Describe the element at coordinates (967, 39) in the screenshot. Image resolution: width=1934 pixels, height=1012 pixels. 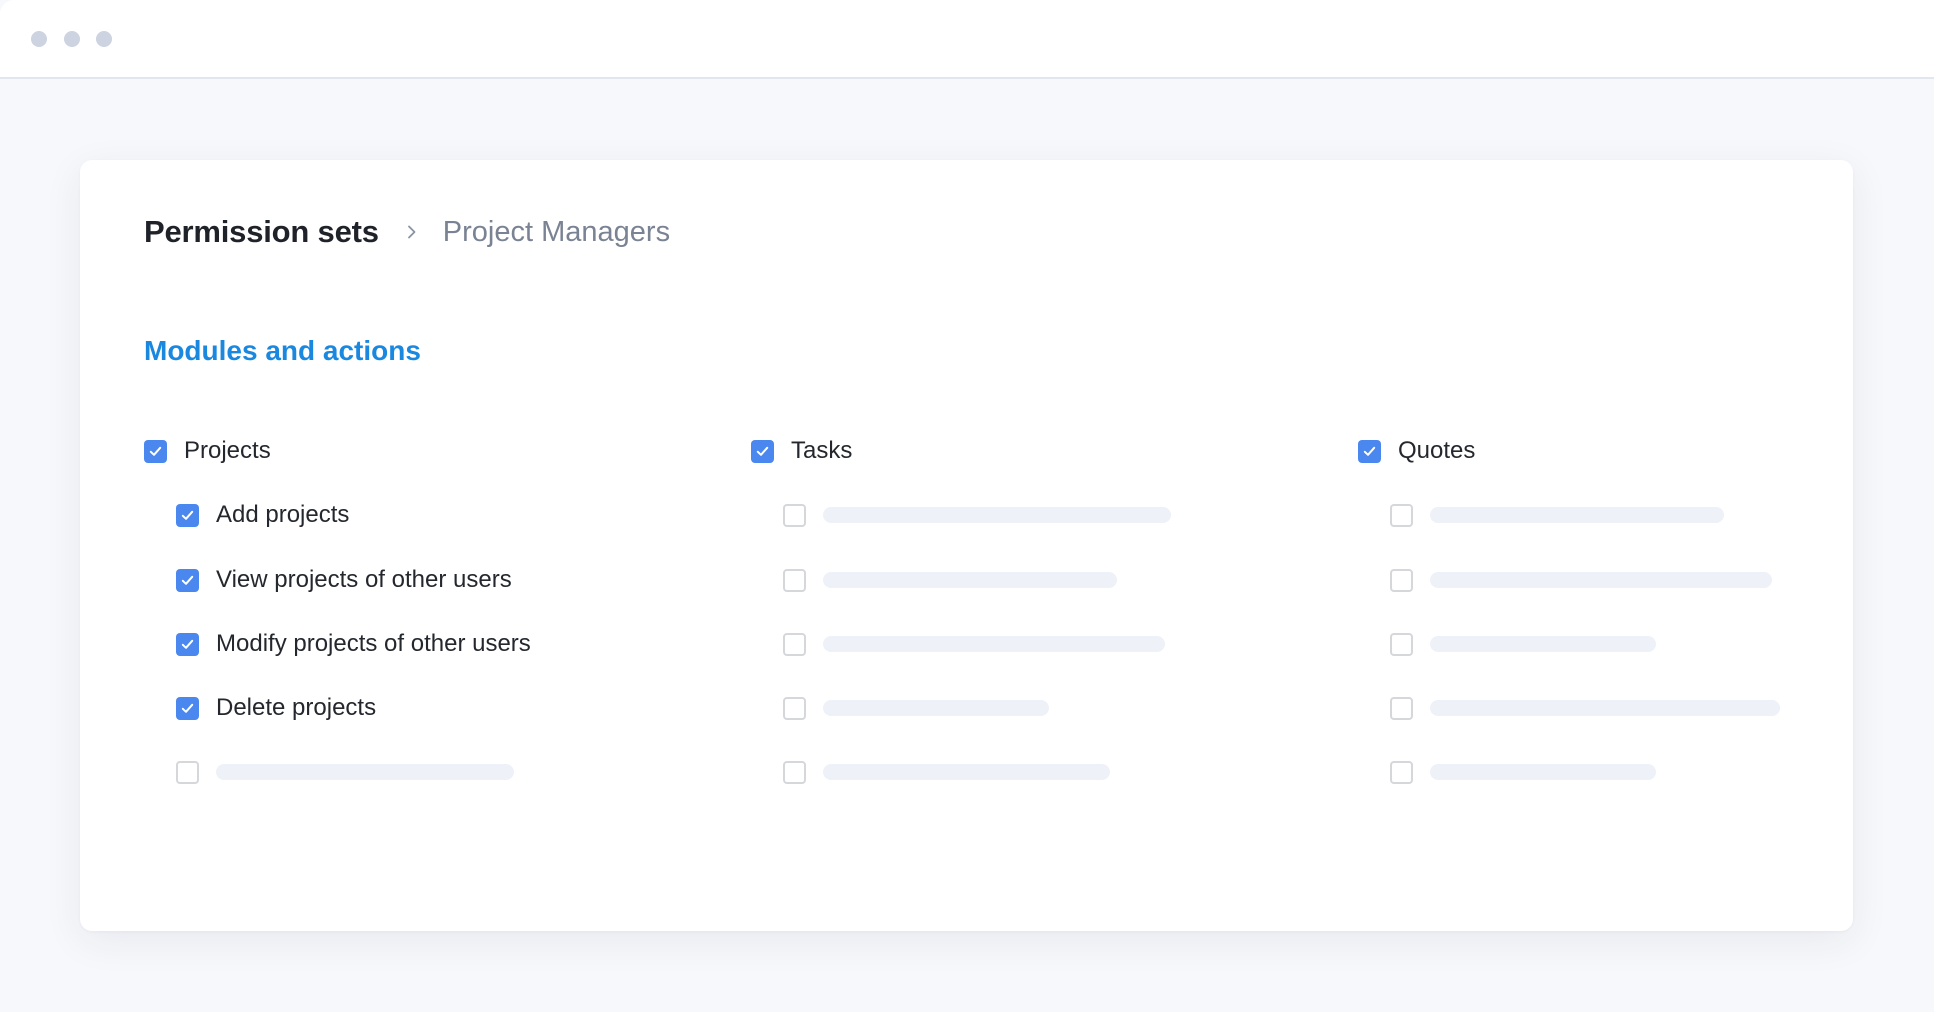
I see `window-titlebar` at that location.